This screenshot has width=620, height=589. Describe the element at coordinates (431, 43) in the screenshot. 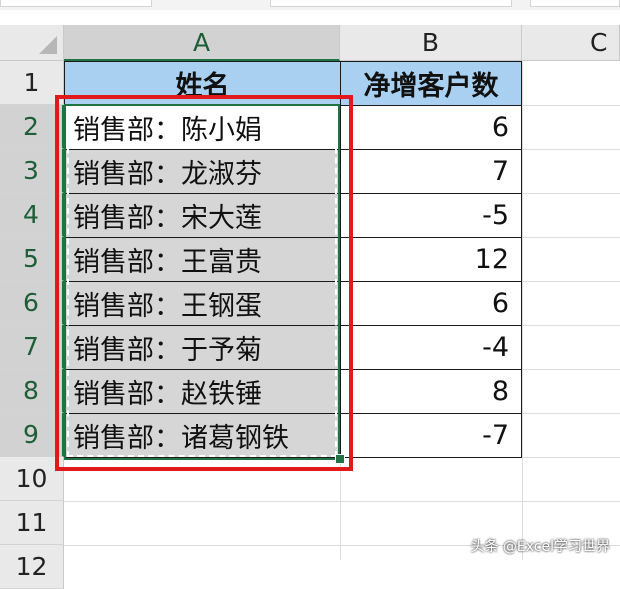

I see `column-header-b: B` at that location.